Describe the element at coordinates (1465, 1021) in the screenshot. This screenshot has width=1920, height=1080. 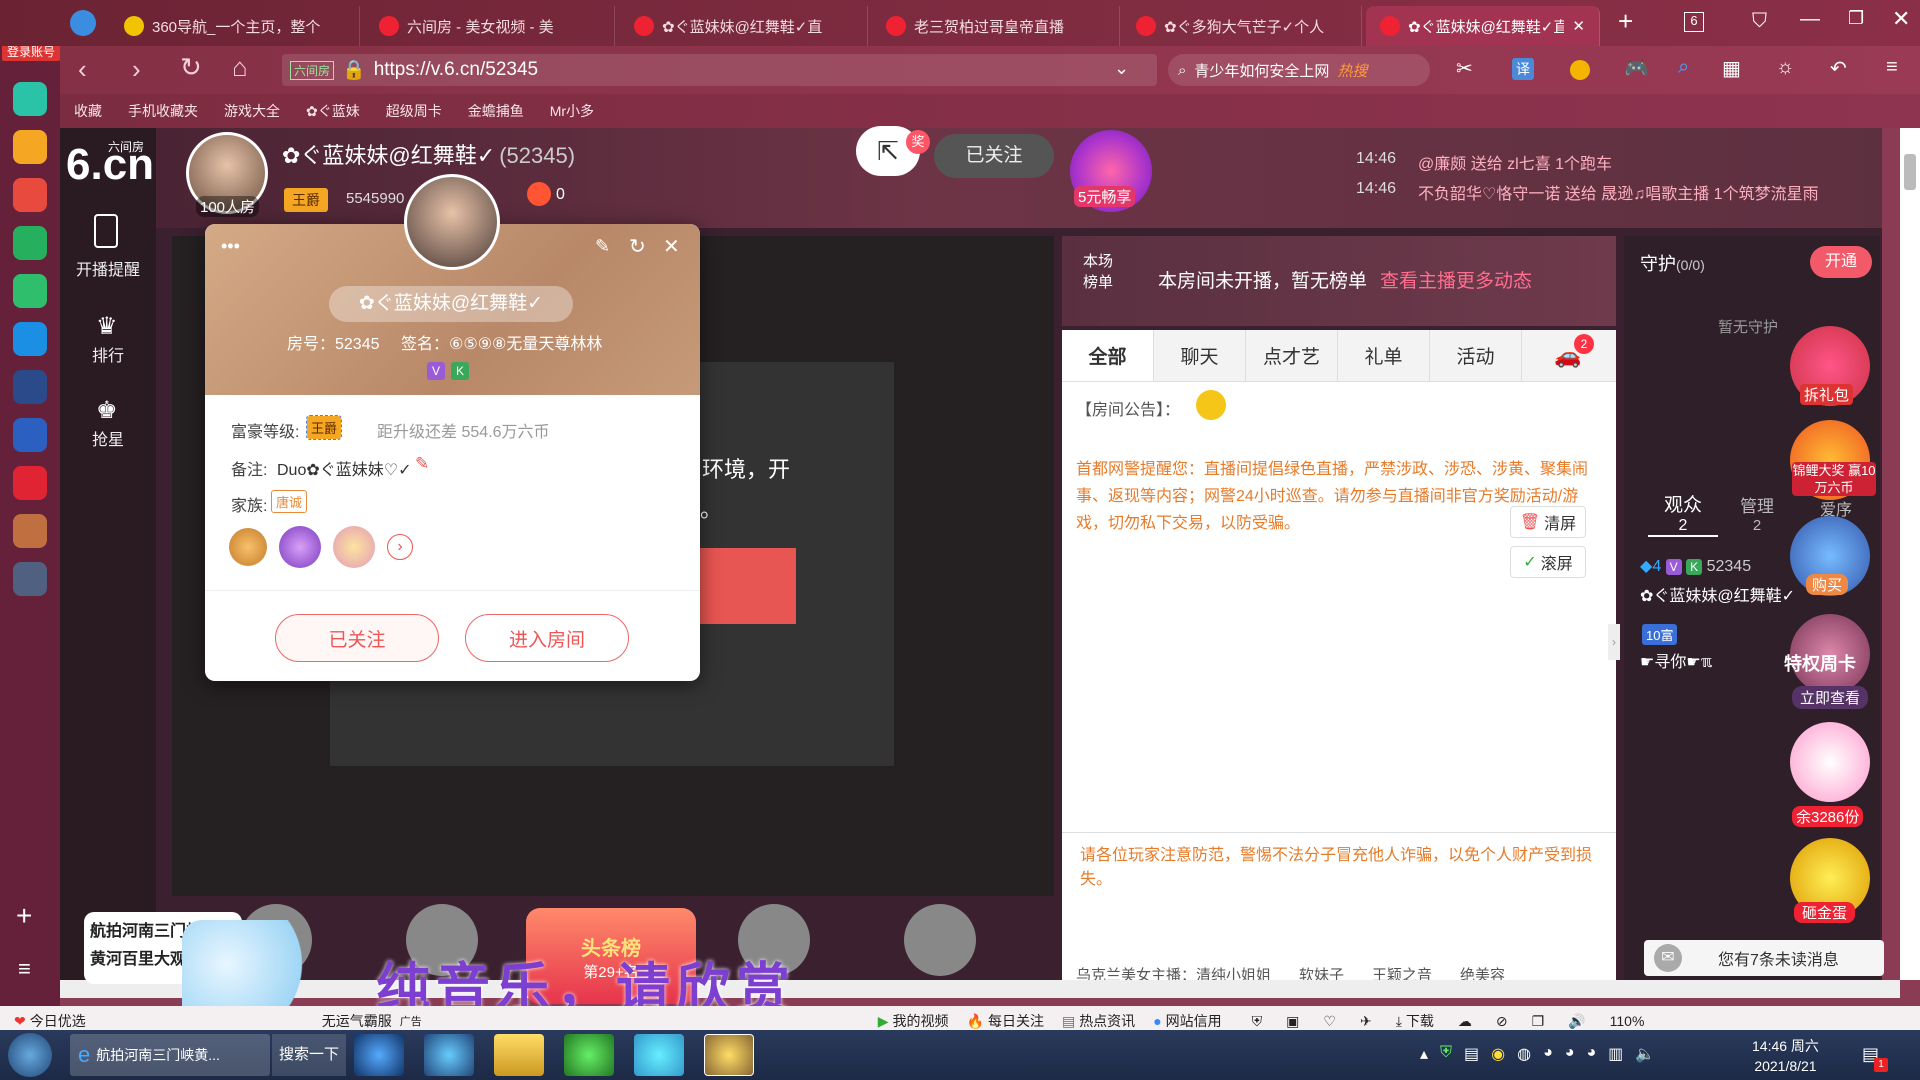
I see `cloud-icon: ☁` at that location.